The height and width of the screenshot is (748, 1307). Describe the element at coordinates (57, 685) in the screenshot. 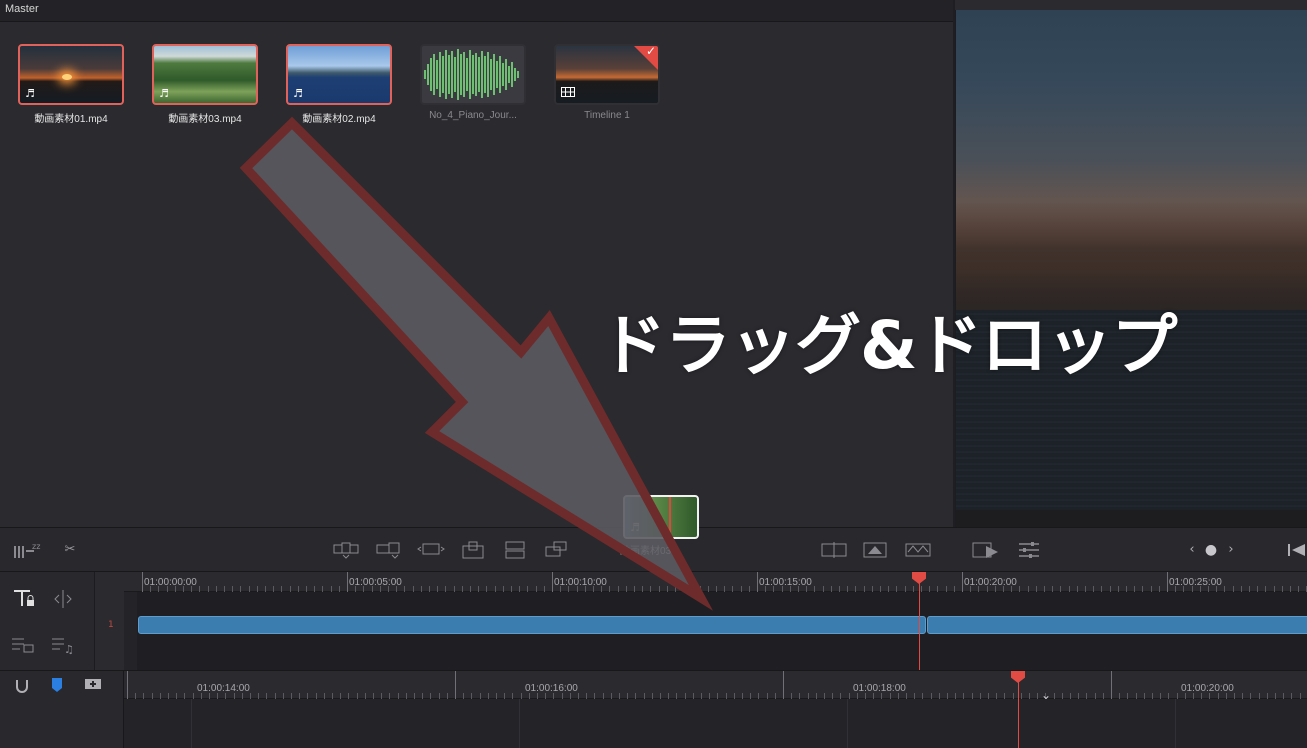

I see `flag-marker-icon` at that location.